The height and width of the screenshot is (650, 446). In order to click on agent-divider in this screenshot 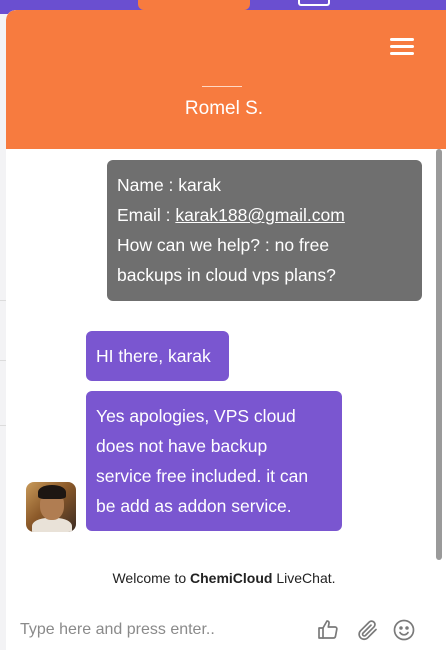, I will do `click(222, 86)`.